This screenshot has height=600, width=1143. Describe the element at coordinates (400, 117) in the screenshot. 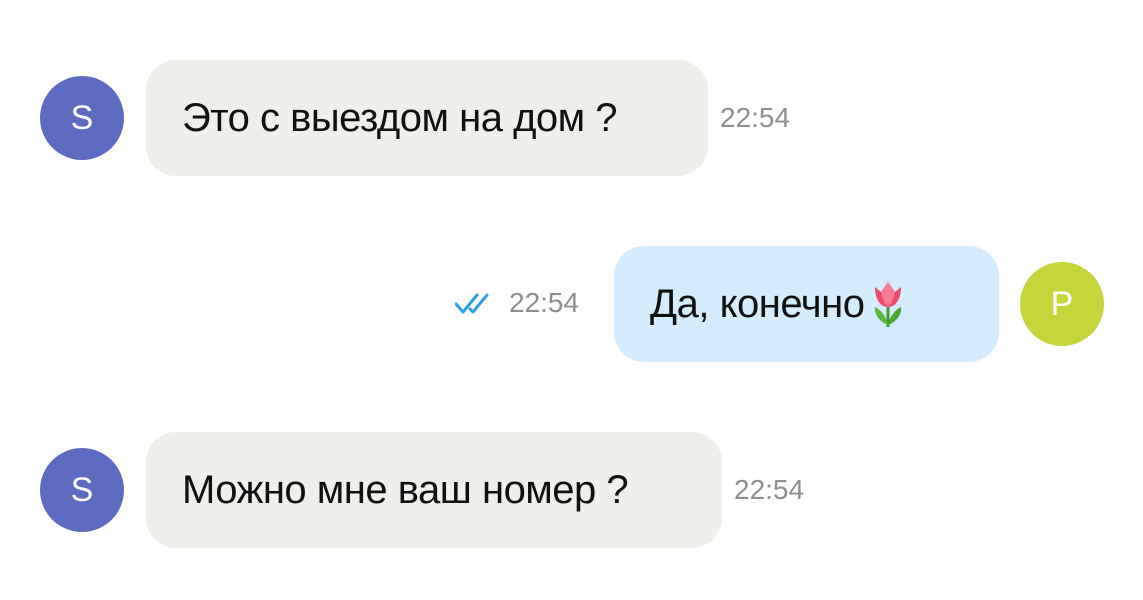

I see `message-text: Это с выездом на дом ?` at that location.